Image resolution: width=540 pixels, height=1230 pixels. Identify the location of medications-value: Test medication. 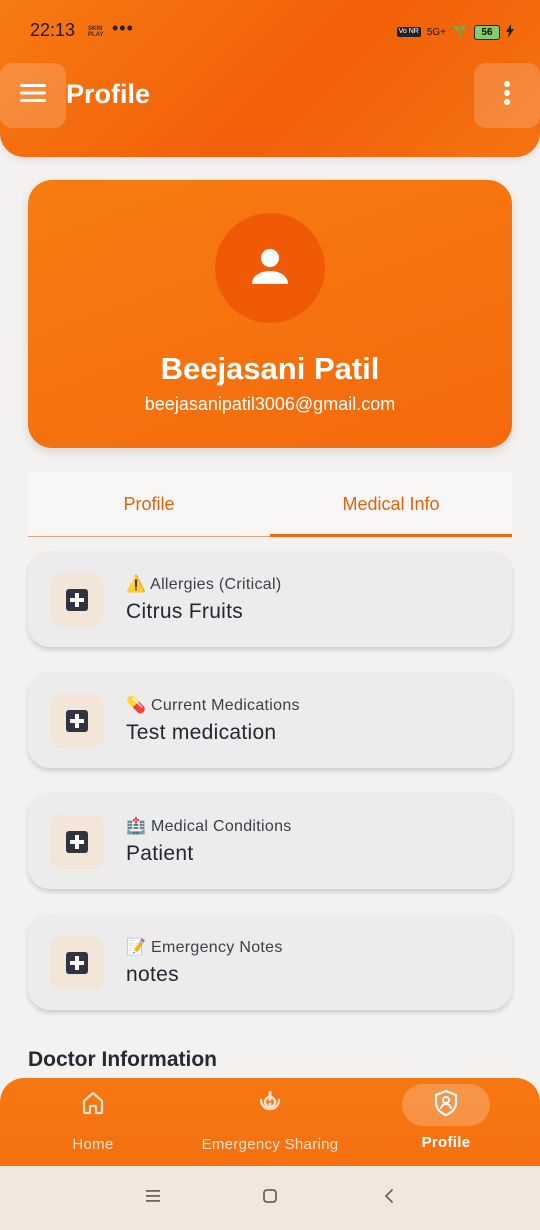
(201, 732).